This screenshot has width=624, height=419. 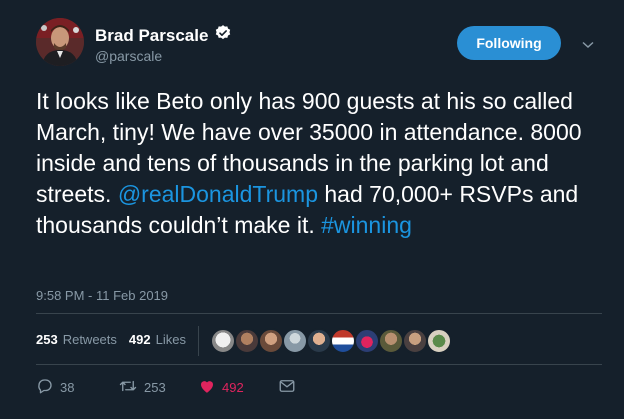 What do you see at coordinates (588, 45) in the screenshot?
I see `chevron-down-icon` at bounding box center [588, 45].